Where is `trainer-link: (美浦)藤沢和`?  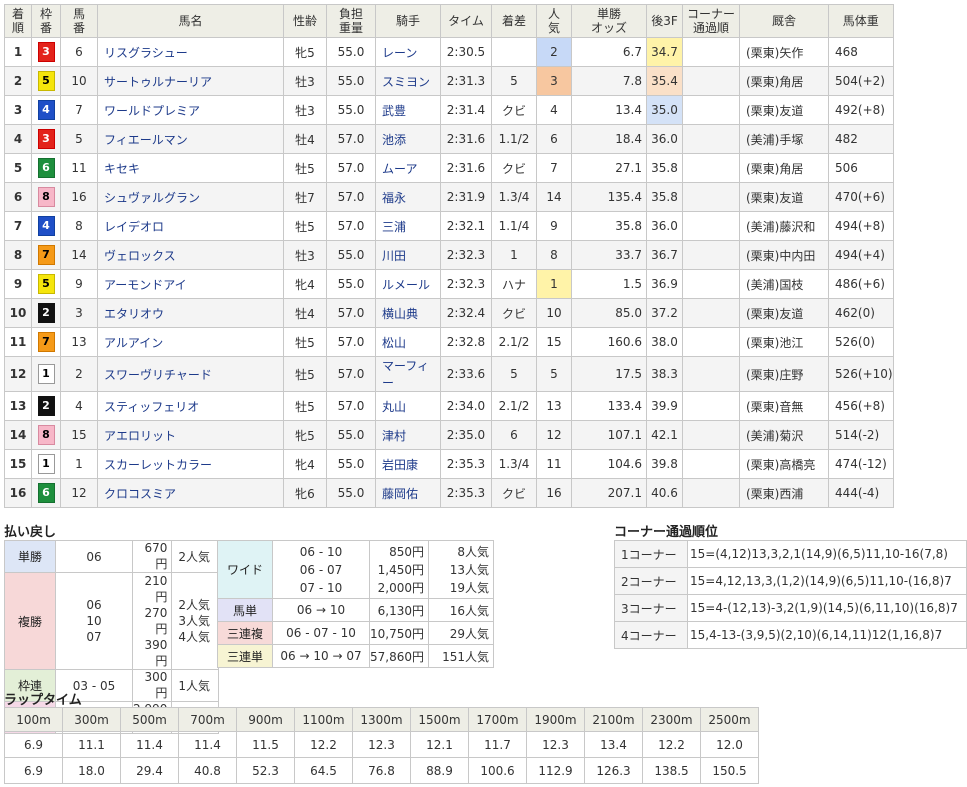
trainer-link: (美浦)藤沢和 is located at coordinates (784, 226).